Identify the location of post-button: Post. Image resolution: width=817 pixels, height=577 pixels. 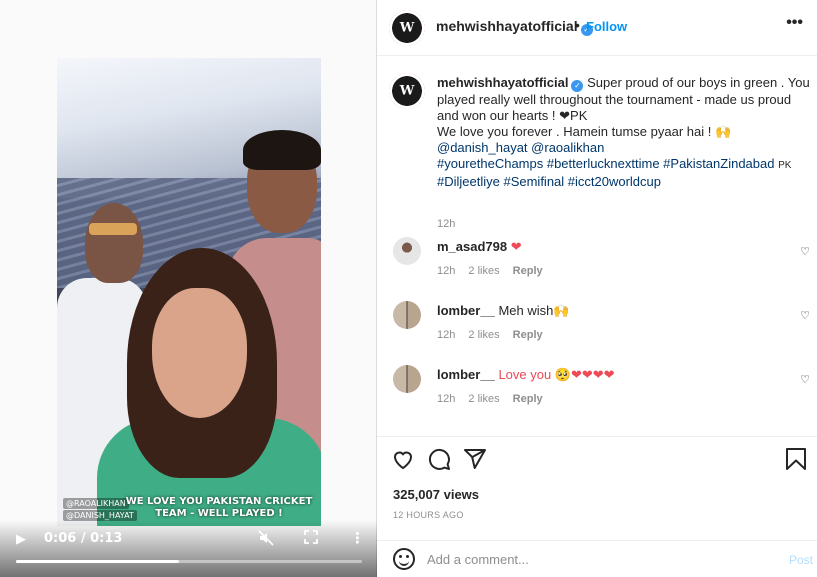
(801, 560).